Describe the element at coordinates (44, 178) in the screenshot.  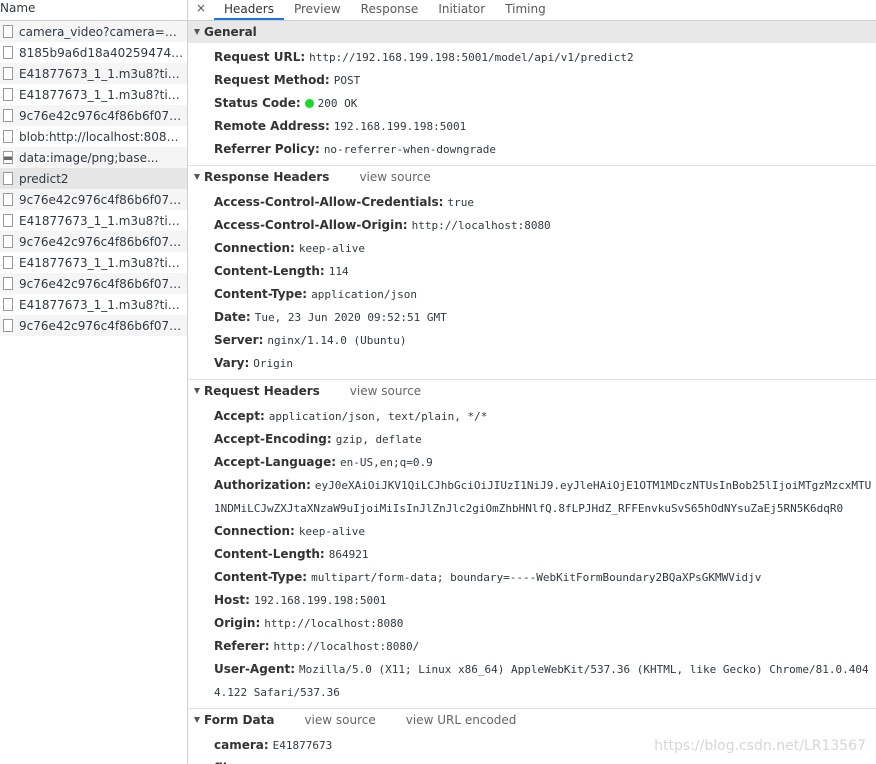
I see `request-name: predict2` at that location.